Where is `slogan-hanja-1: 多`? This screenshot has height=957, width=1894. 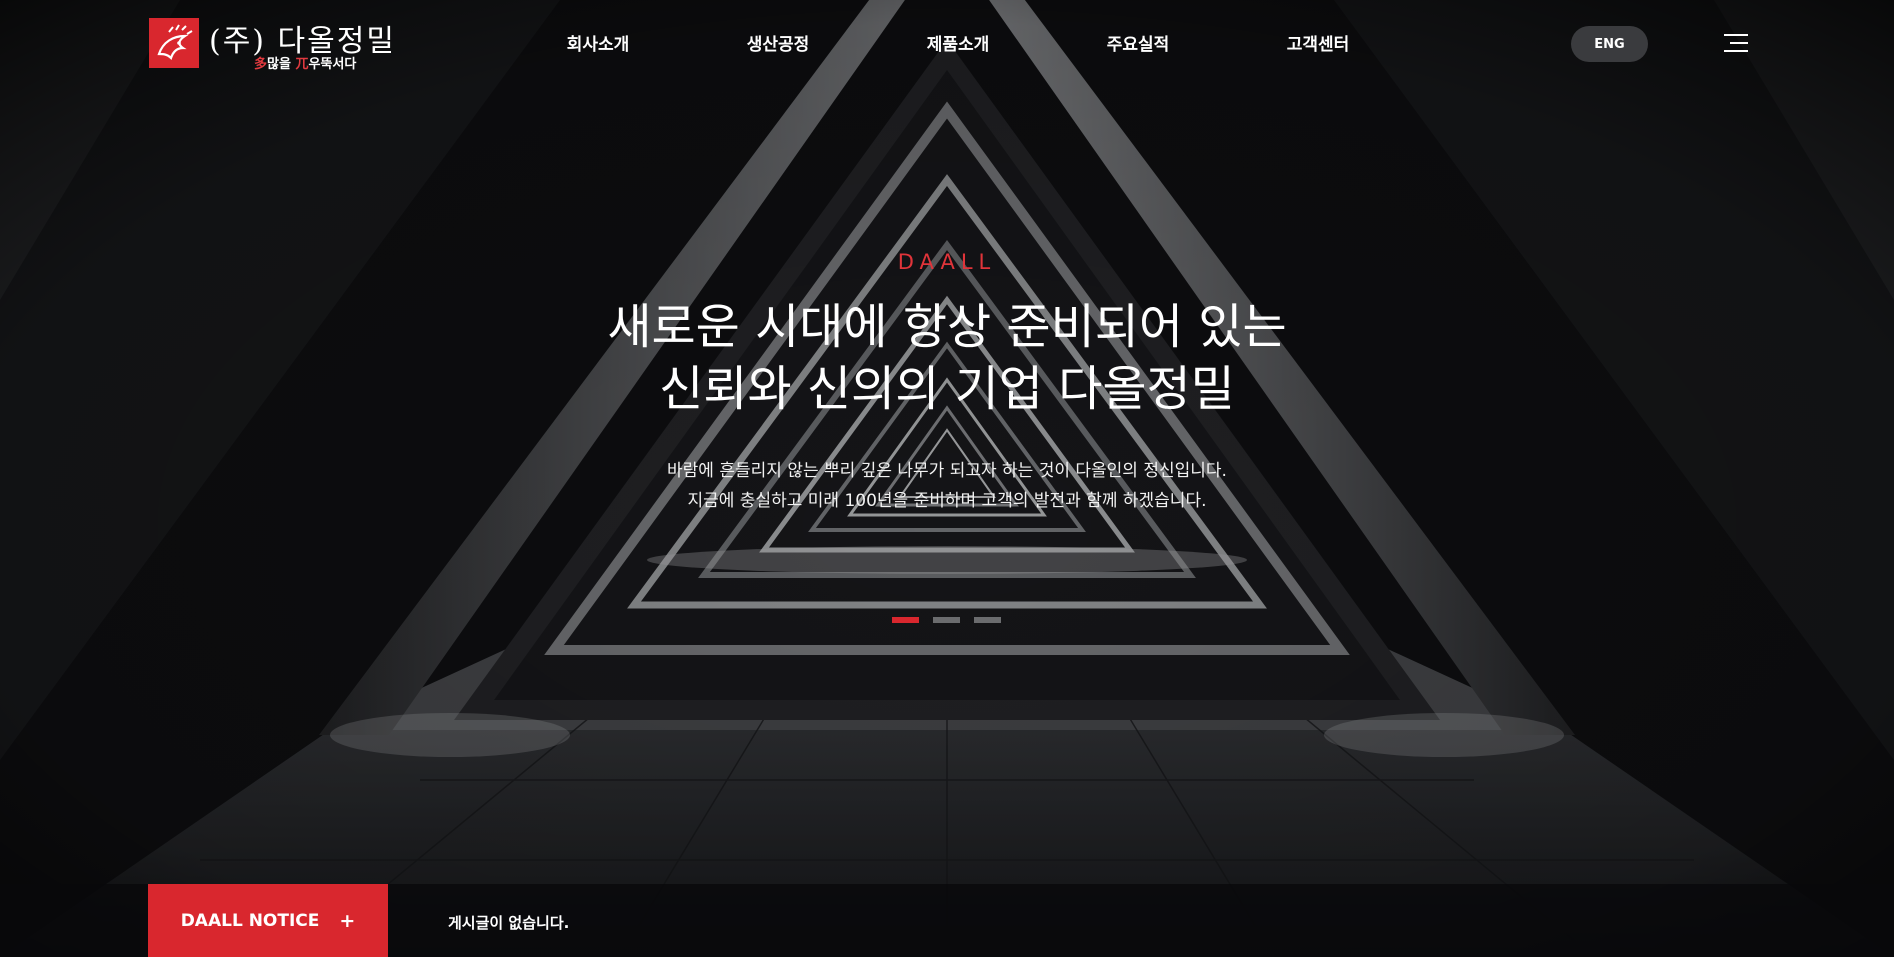
slogan-hanja-1: 多 is located at coordinates (261, 64).